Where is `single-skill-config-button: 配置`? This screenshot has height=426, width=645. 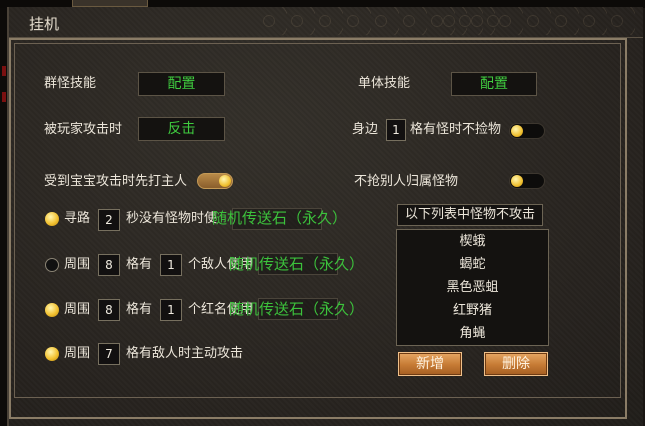
single-skill-config-button: 配置 is located at coordinates (494, 84).